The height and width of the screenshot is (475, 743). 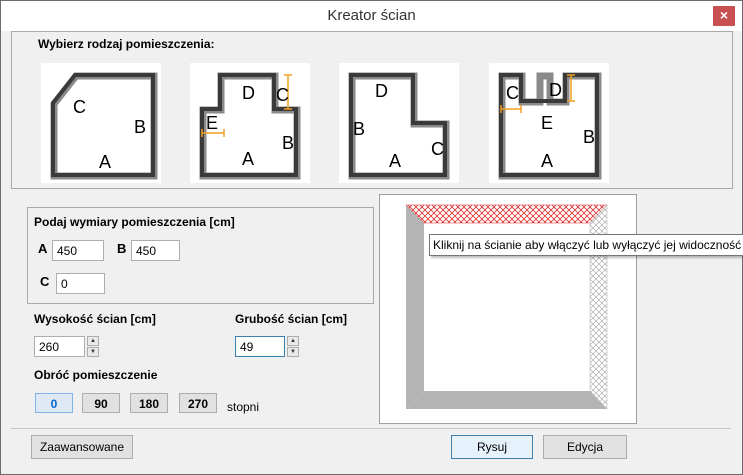 I want to click on room-3-label-c: C, so click(x=437, y=149).